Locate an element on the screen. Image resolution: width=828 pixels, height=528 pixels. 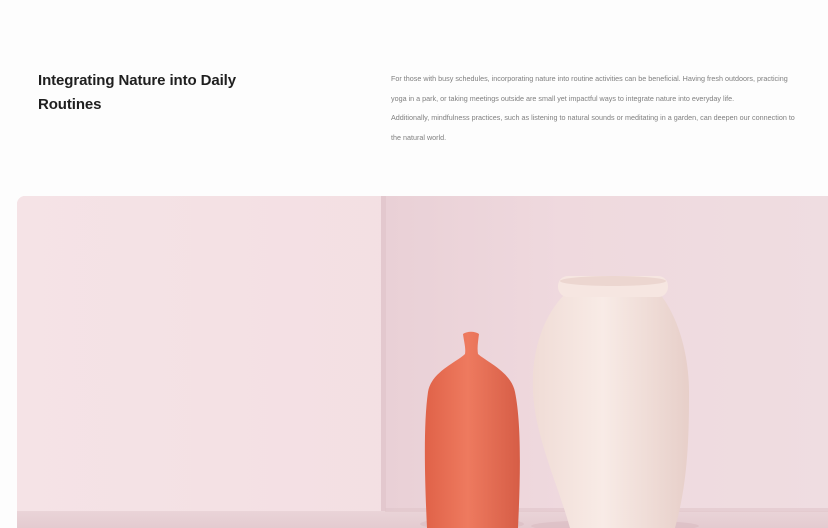
cream-vase-opening is located at coordinates (613, 281).